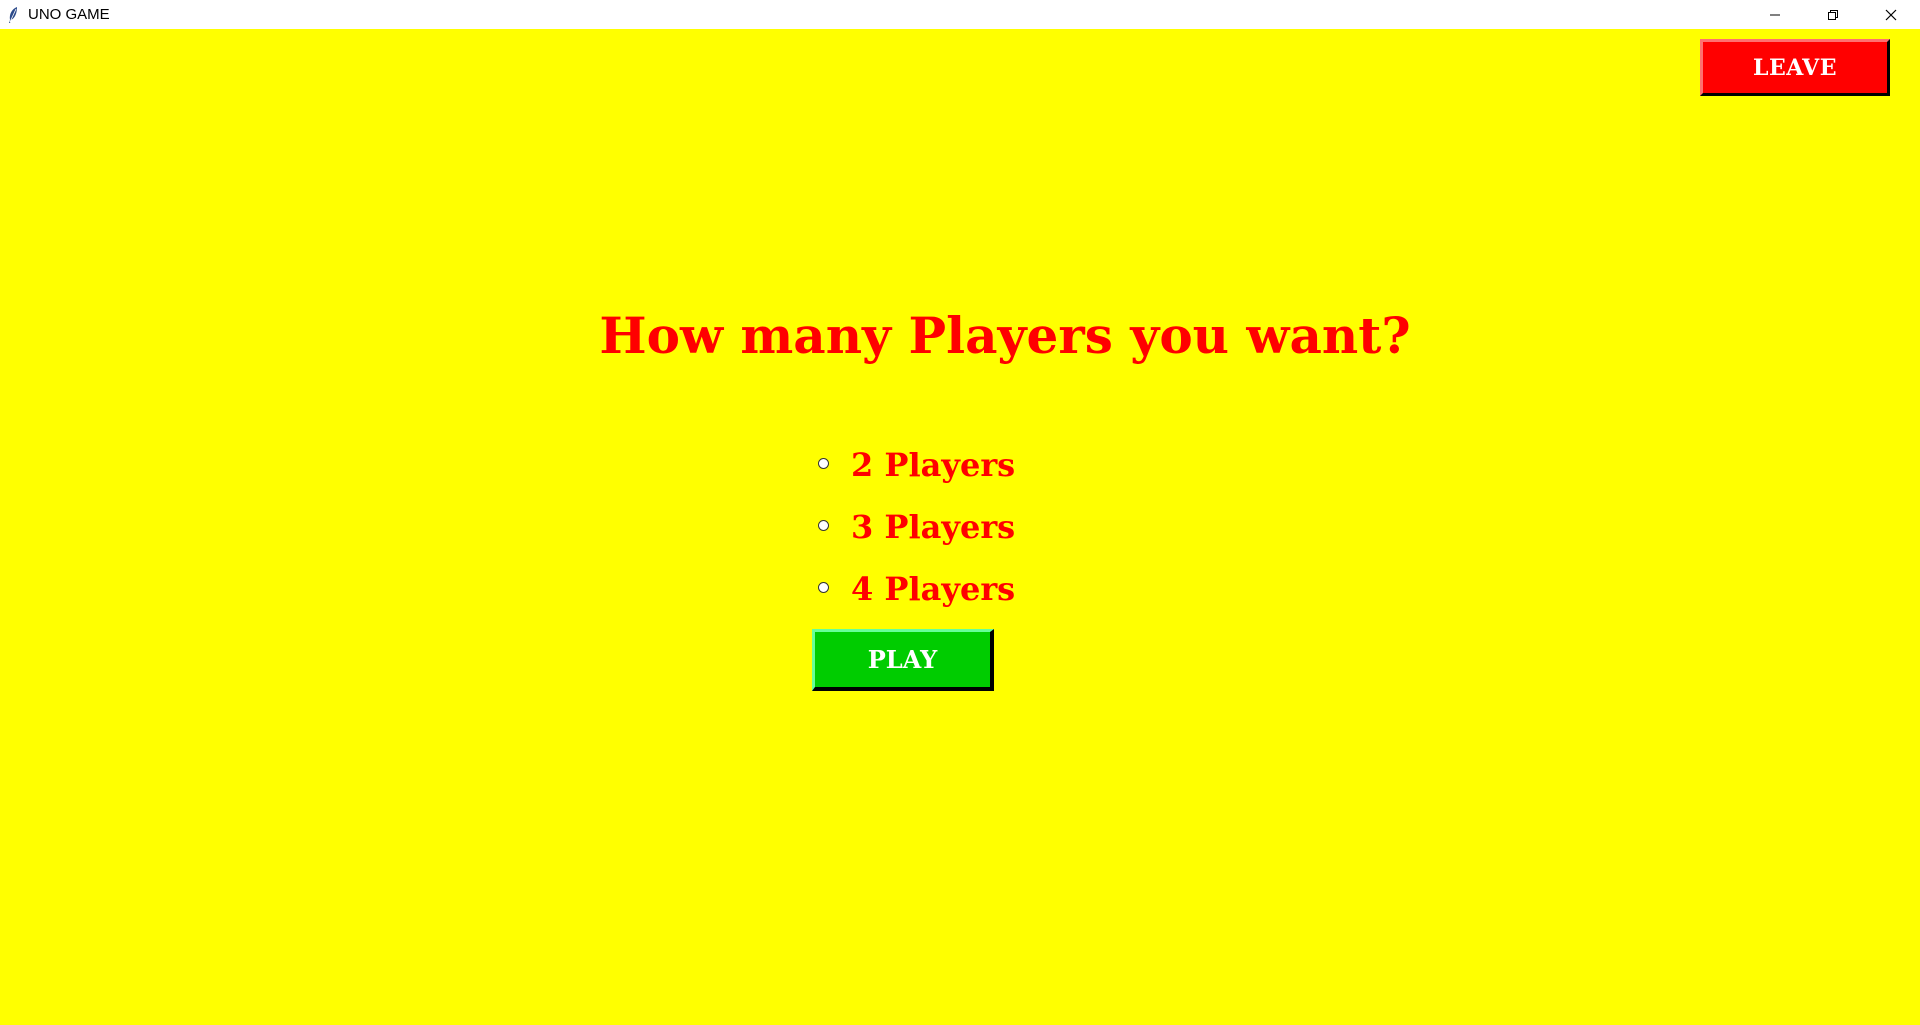 The image size is (1920, 1025). Describe the element at coordinates (933, 527) in the screenshot. I see `option-label: 3 Players` at that location.